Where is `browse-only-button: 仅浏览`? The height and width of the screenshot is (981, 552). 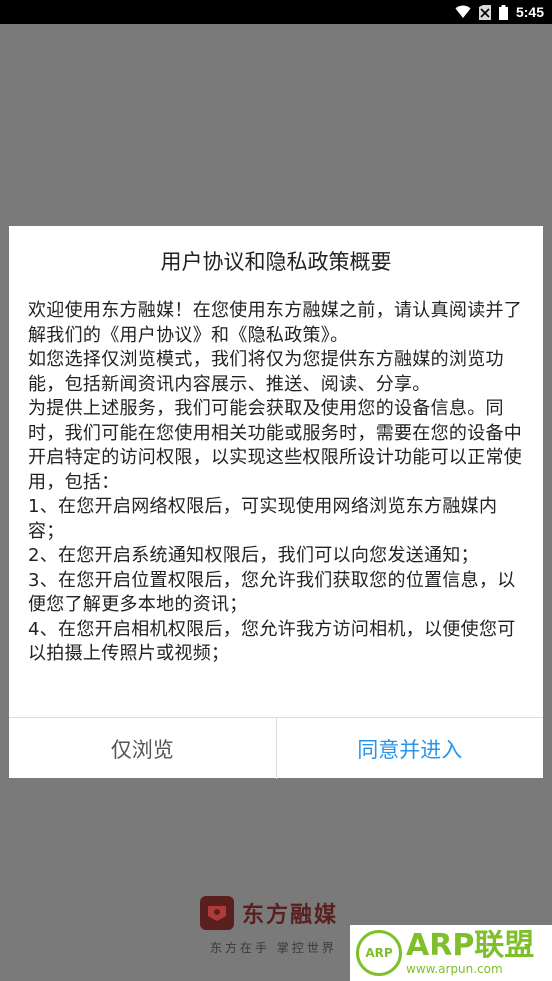
browse-only-button: 仅浏览 is located at coordinates (143, 748).